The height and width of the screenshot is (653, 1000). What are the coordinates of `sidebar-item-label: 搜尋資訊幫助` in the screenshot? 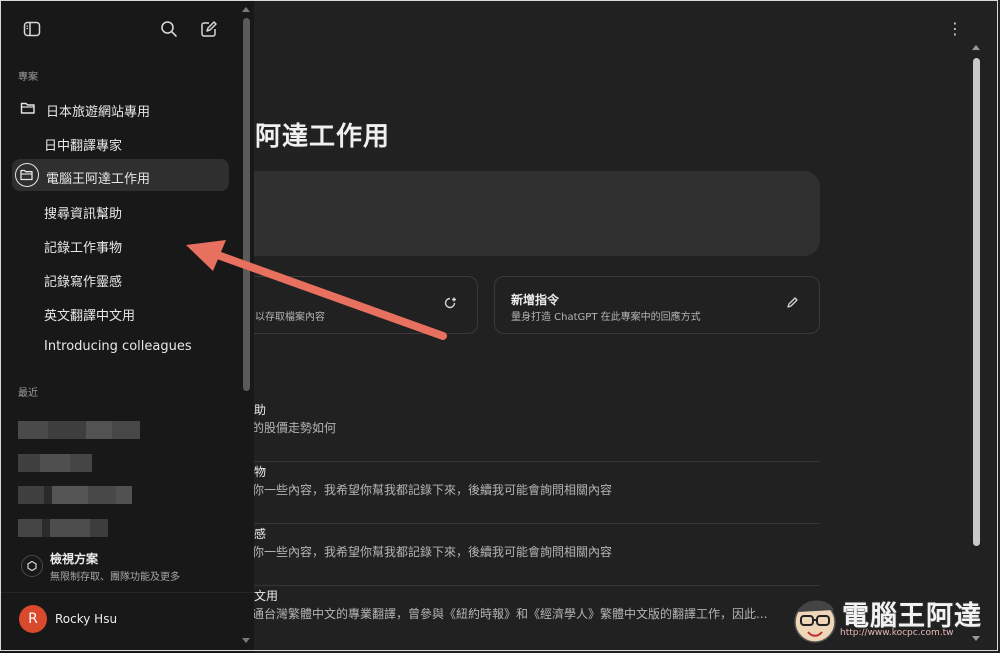 It's located at (83, 214).